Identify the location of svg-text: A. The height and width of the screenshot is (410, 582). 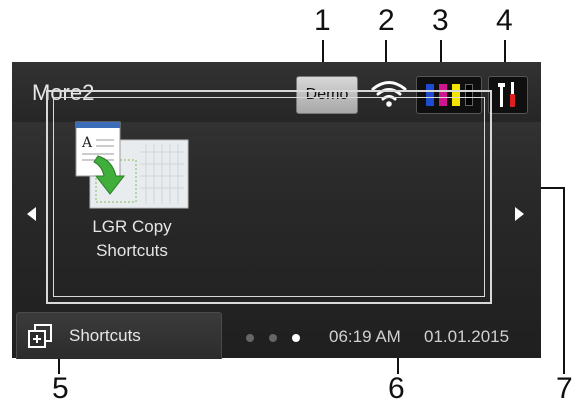
(87, 143).